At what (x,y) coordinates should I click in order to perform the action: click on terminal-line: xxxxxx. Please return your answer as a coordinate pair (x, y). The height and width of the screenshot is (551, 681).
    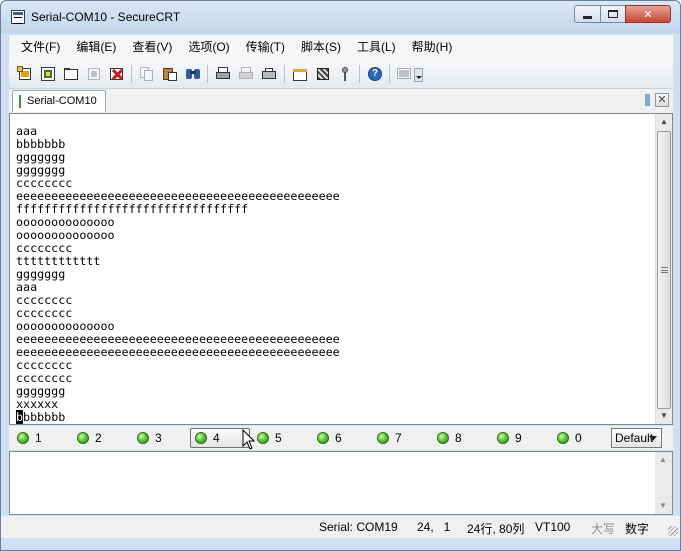
    Looking at the image, I should click on (37, 404).